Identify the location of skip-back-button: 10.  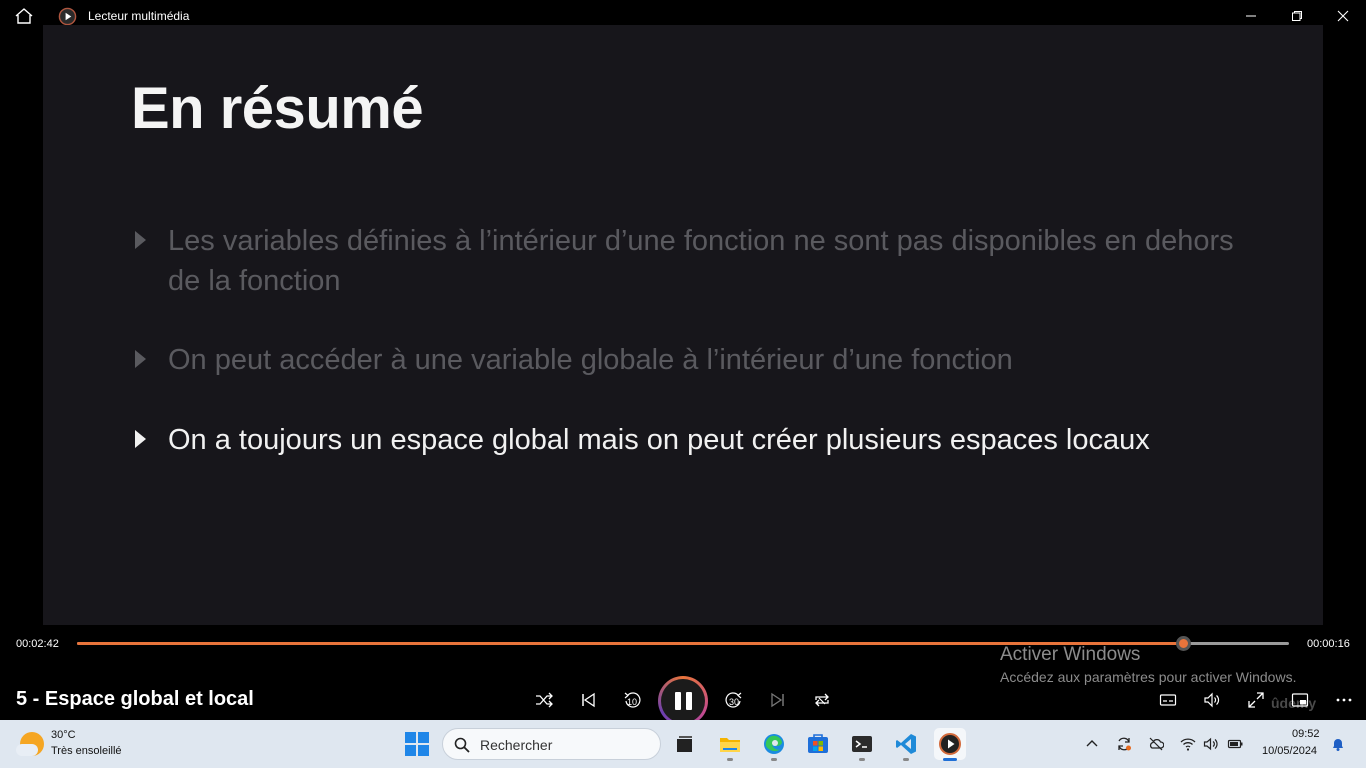
(632, 700).